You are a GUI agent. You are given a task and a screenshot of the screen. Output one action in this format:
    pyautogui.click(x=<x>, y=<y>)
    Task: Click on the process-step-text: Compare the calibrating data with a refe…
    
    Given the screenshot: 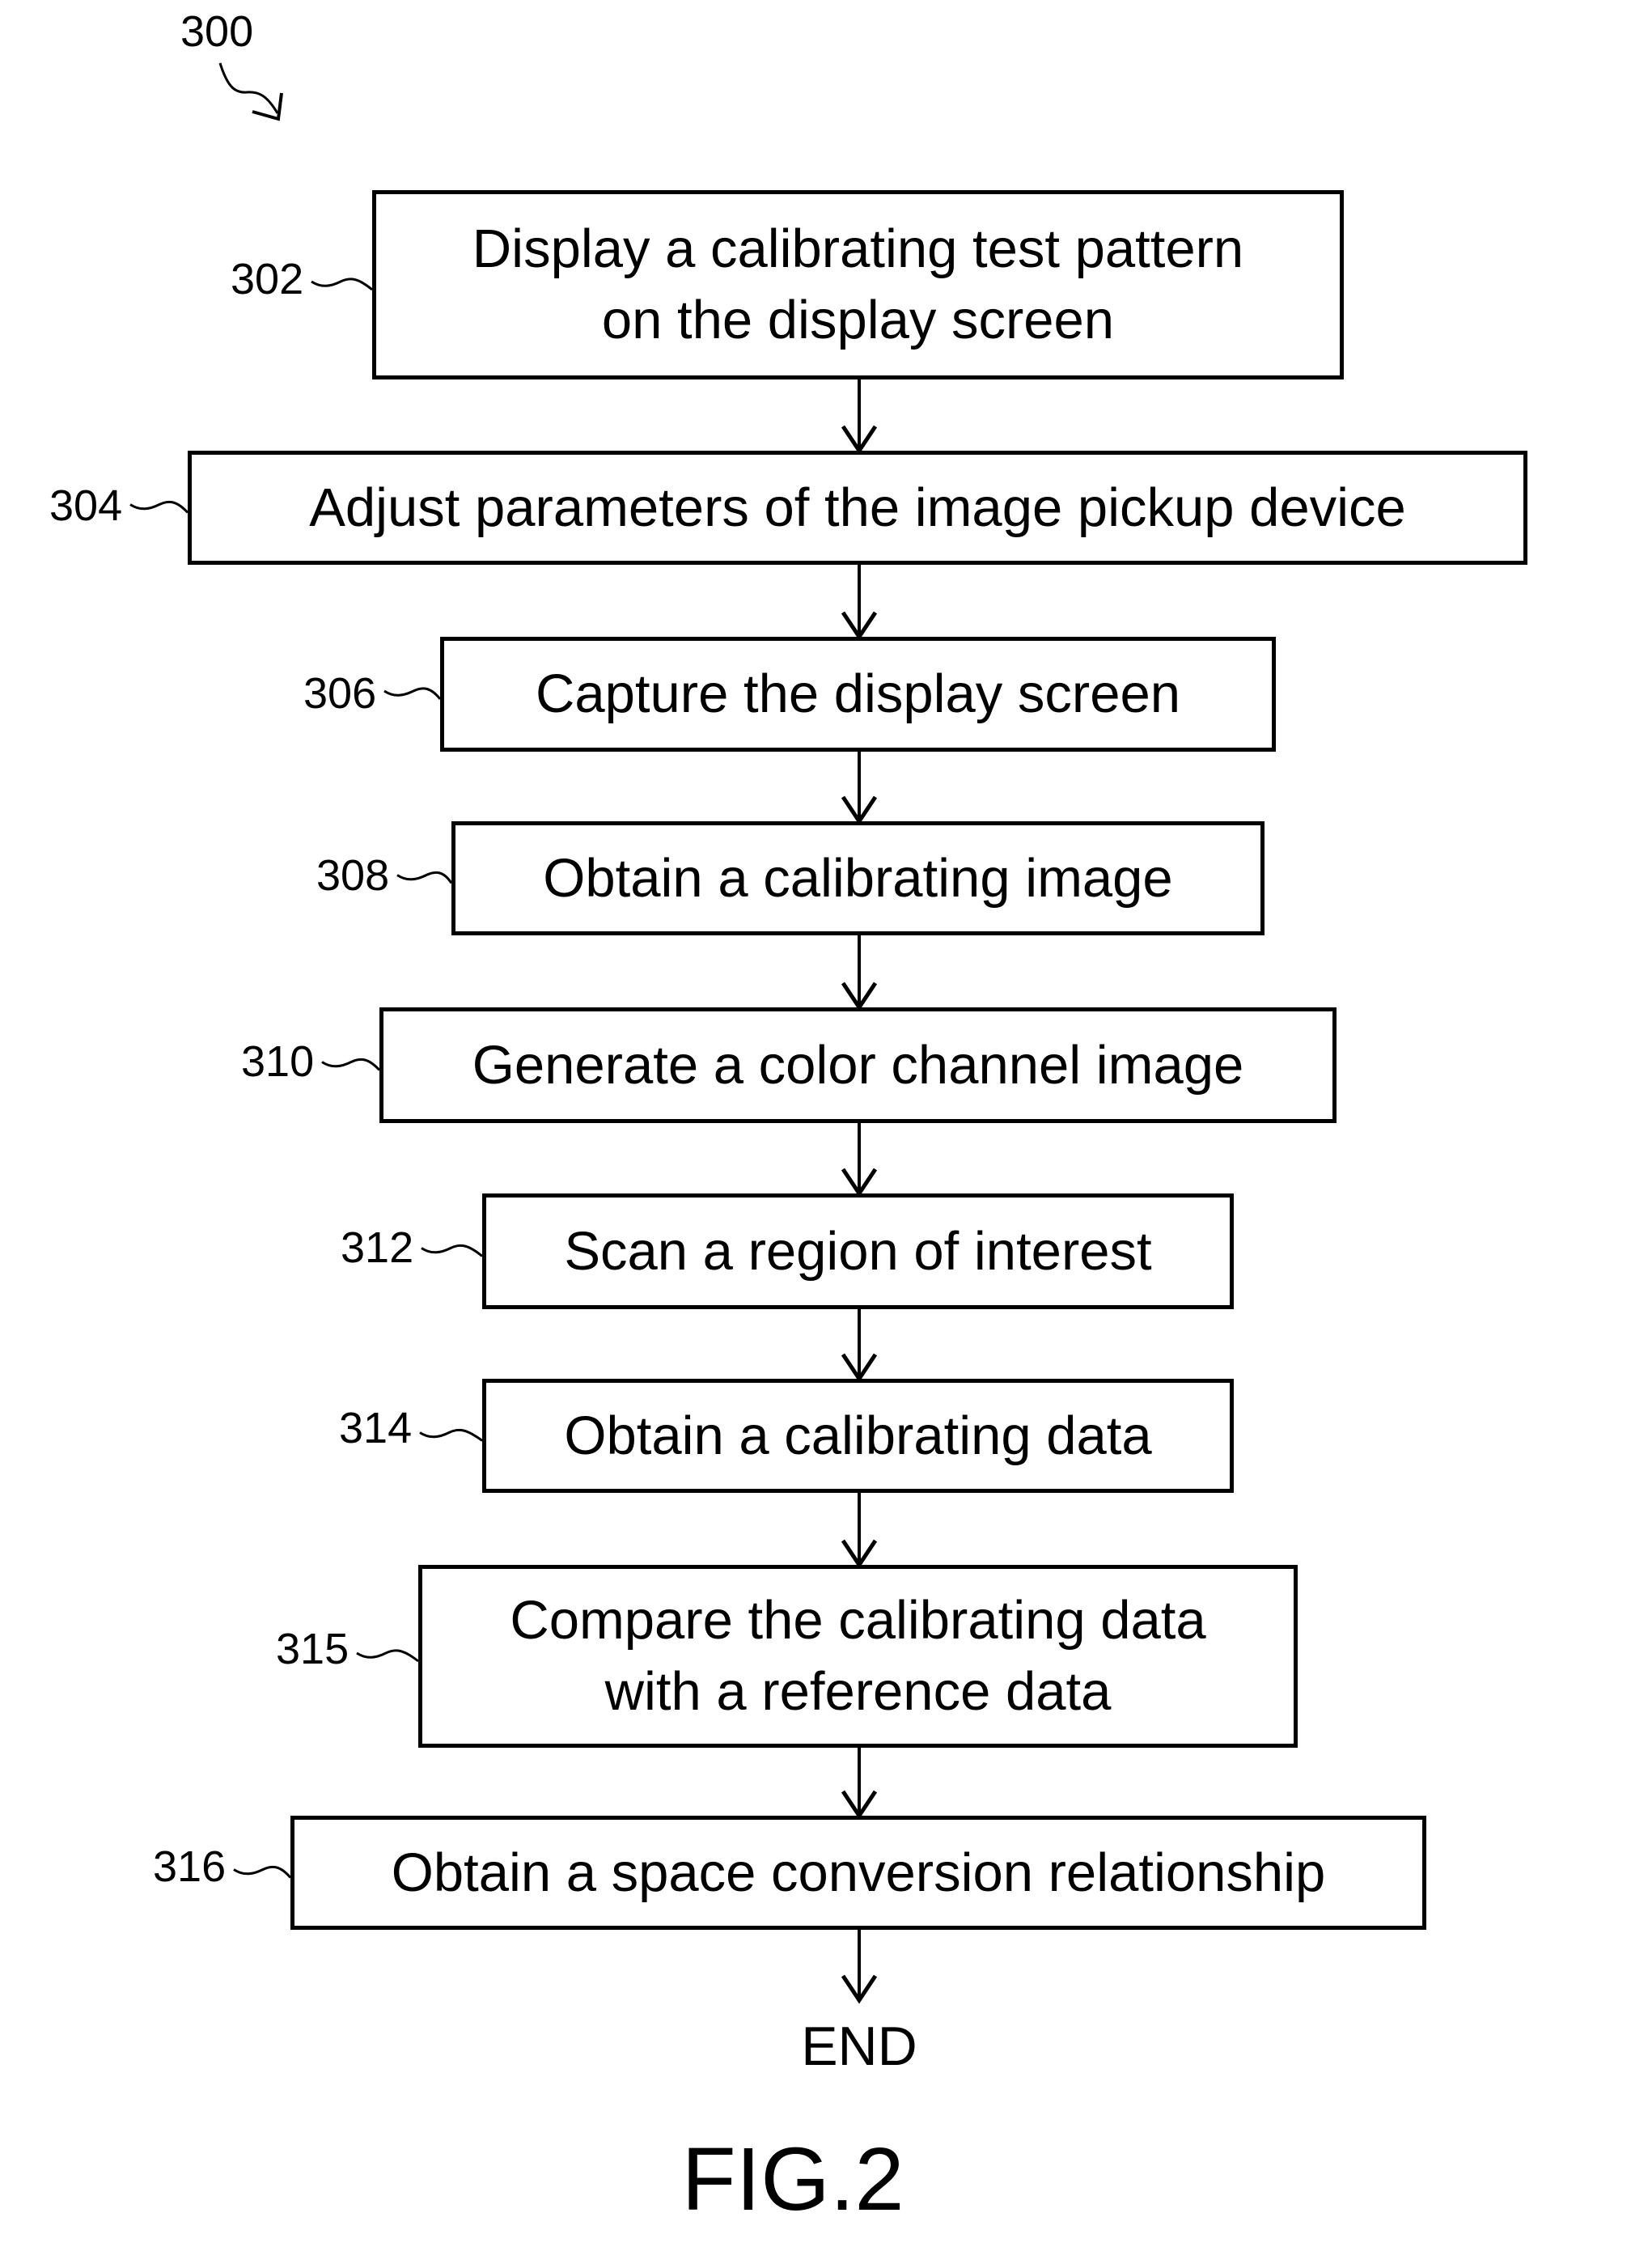 What is the action you would take?
    pyautogui.click(x=858, y=1656)
    